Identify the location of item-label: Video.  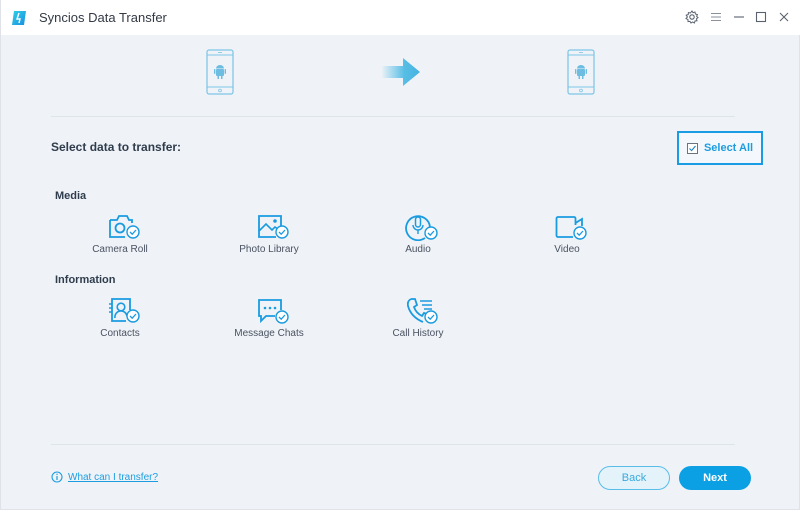
(567, 249).